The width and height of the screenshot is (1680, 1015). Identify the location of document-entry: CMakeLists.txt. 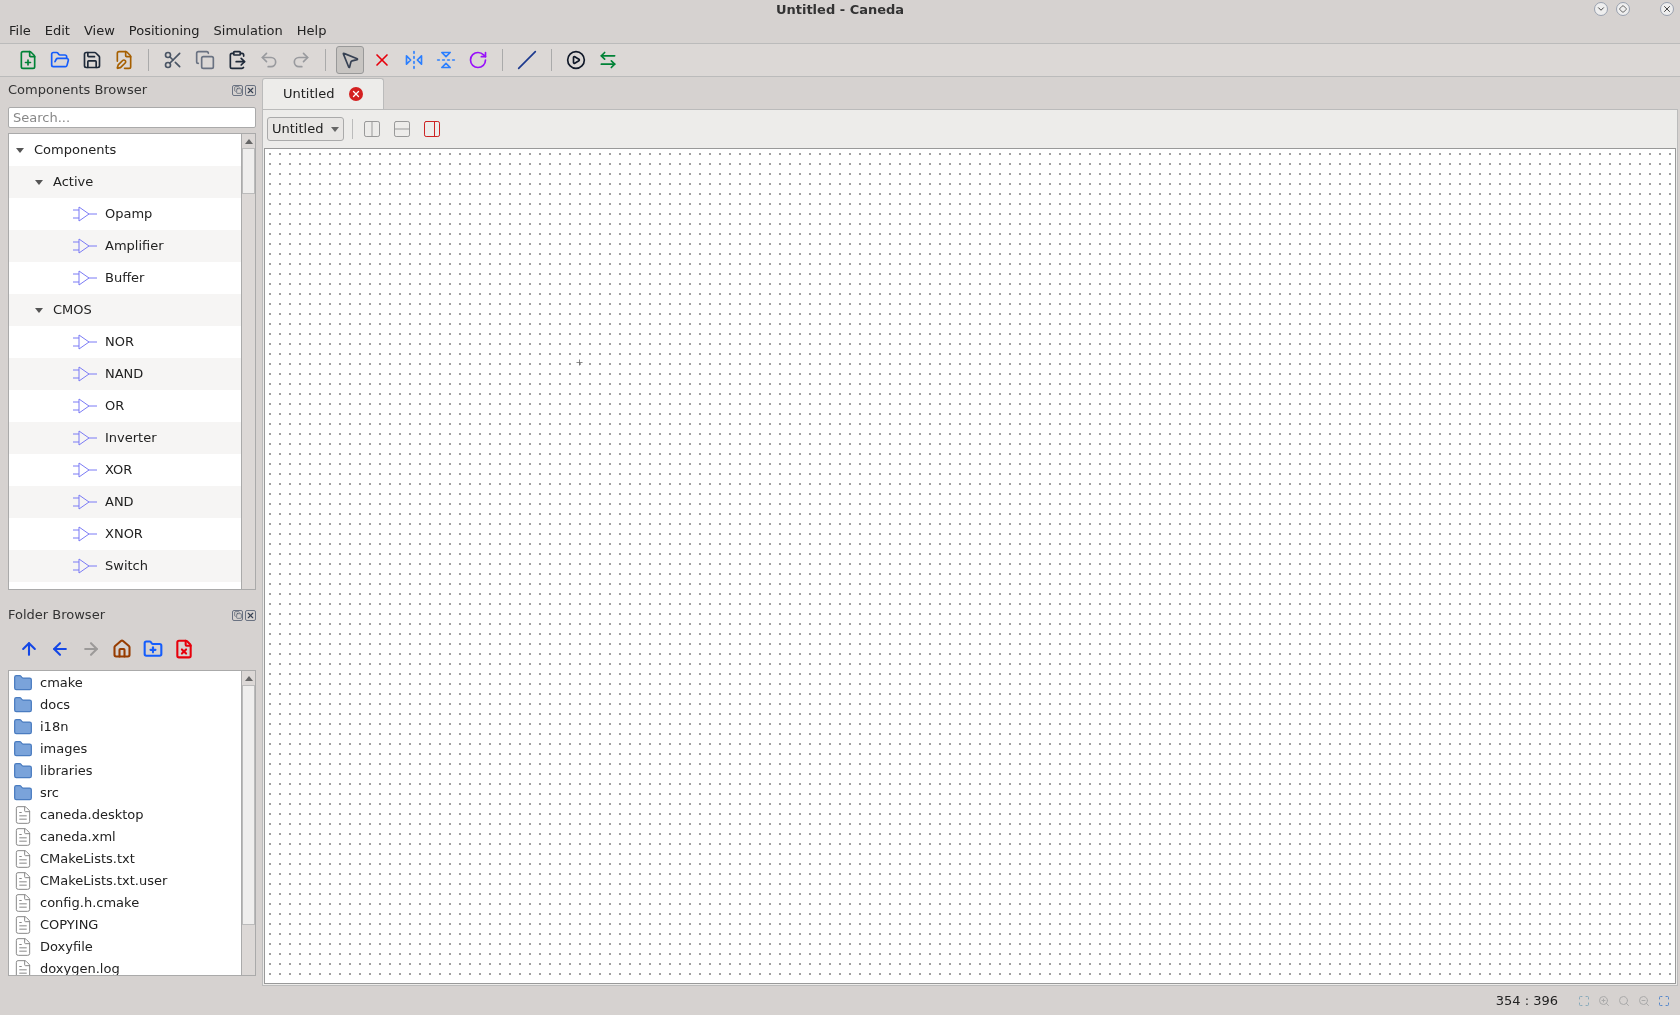
(125, 859).